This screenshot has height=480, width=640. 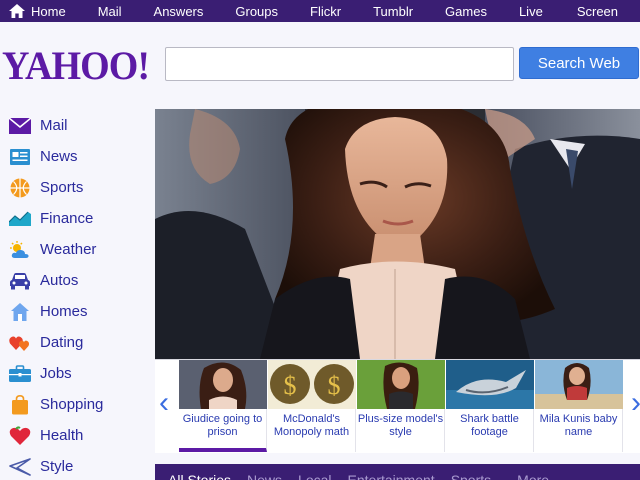 I want to click on sidebar-item-label: Dating, so click(x=62, y=342).